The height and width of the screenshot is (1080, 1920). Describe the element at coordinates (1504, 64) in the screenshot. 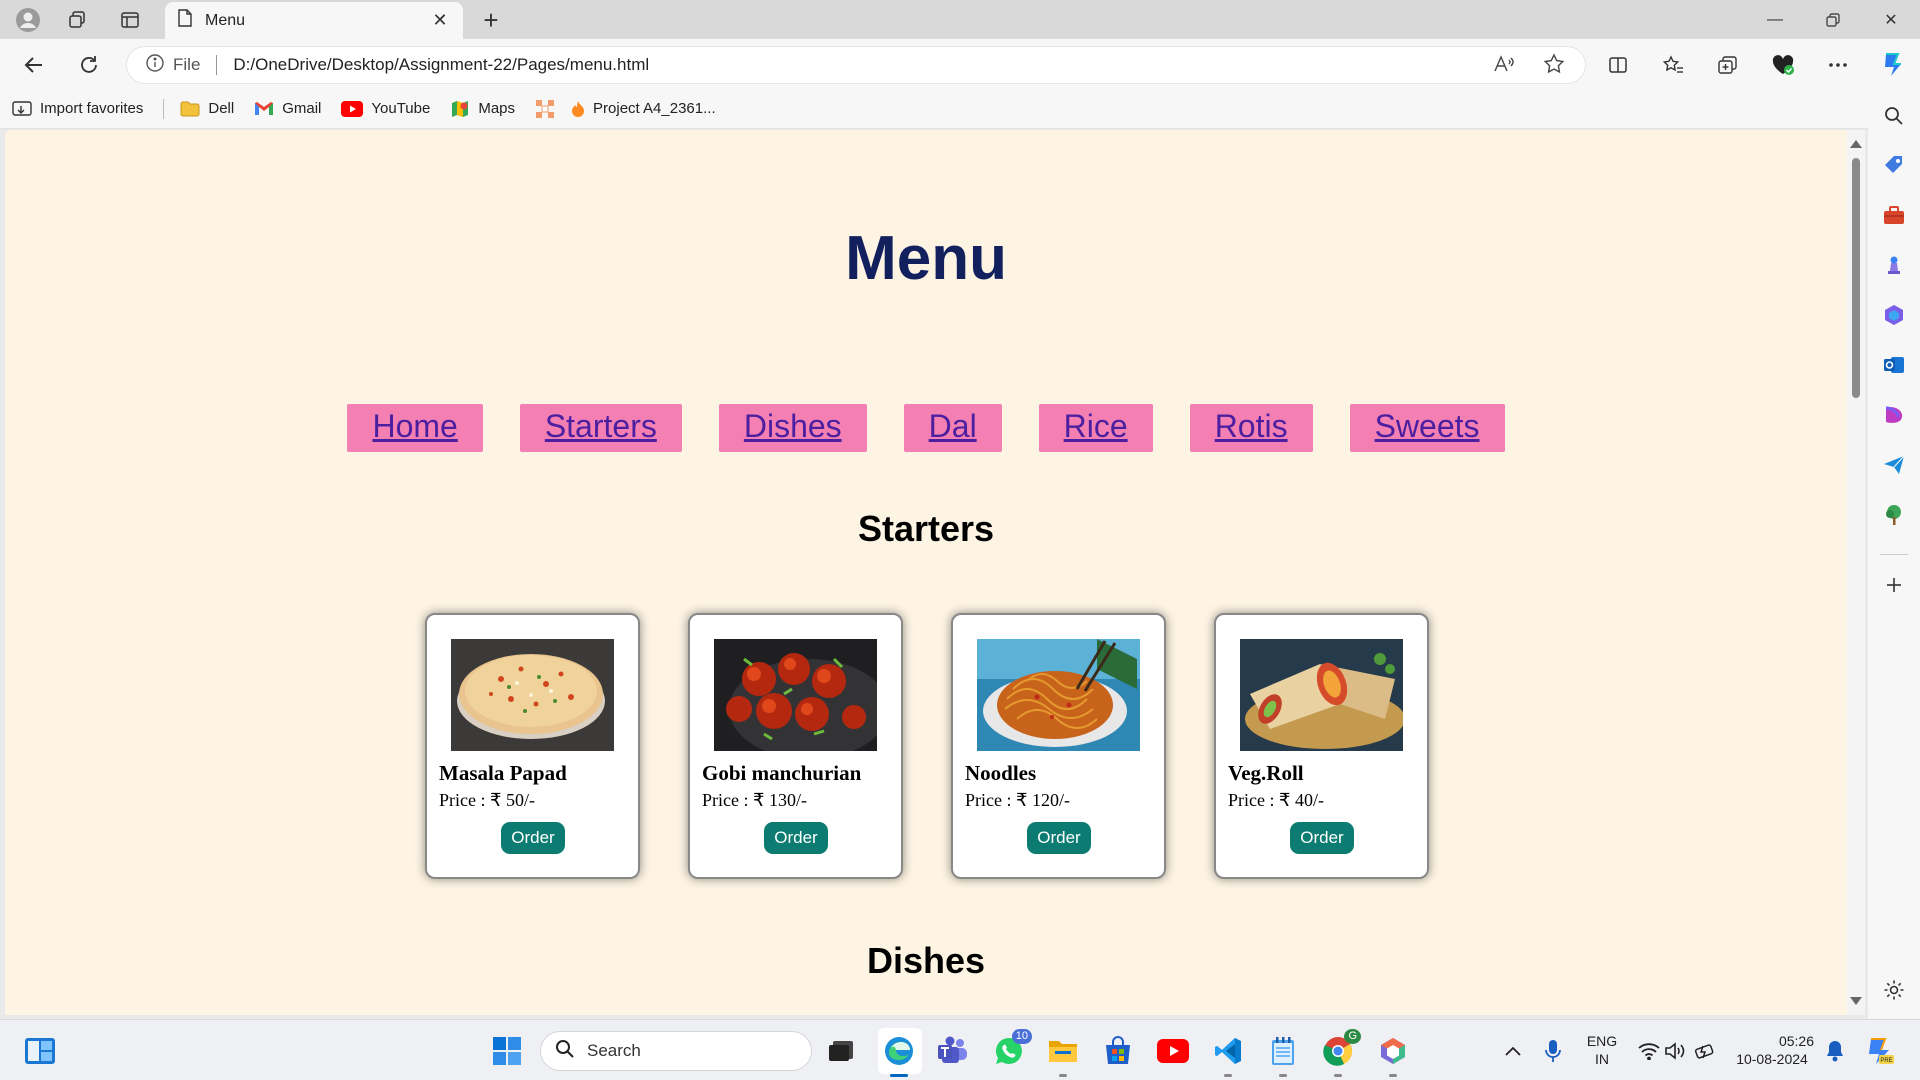

I see `read-aloud-icon` at that location.